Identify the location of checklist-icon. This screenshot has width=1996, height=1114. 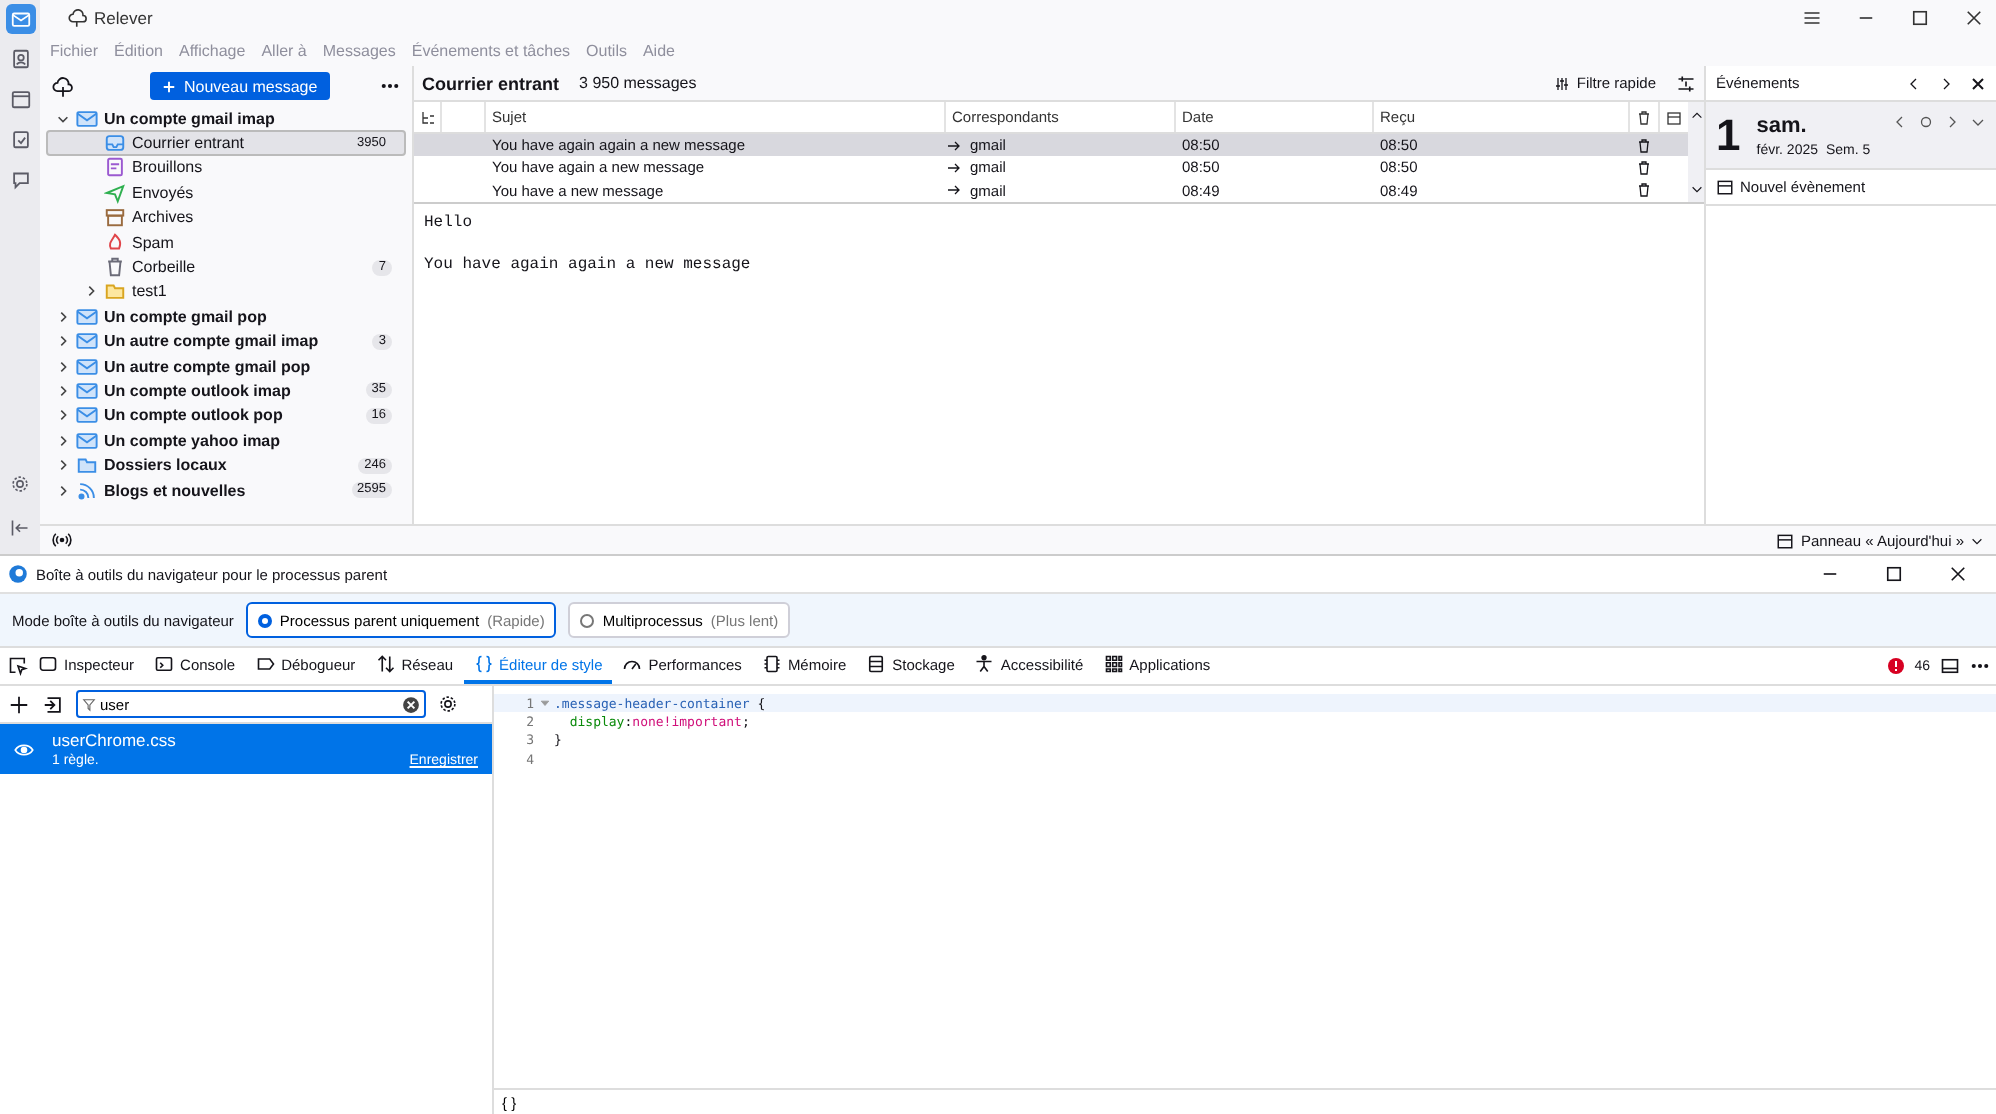
(20, 139).